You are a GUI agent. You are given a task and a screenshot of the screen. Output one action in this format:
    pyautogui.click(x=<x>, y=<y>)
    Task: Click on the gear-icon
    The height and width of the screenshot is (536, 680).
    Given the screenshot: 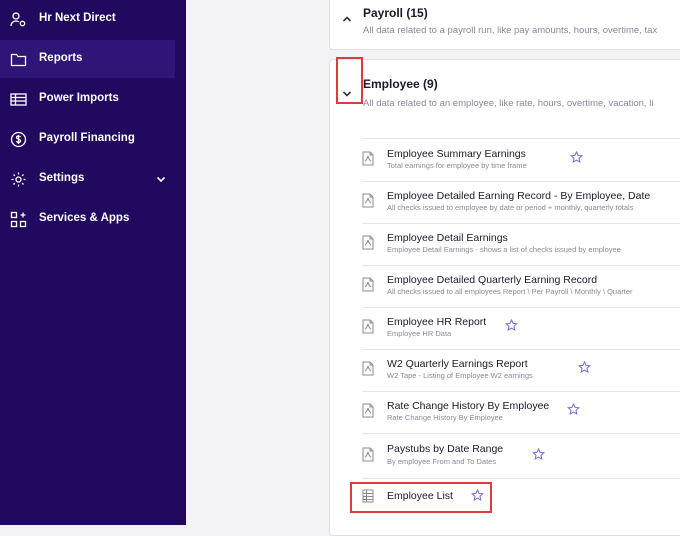 What is the action you would take?
    pyautogui.click(x=18, y=179)
    